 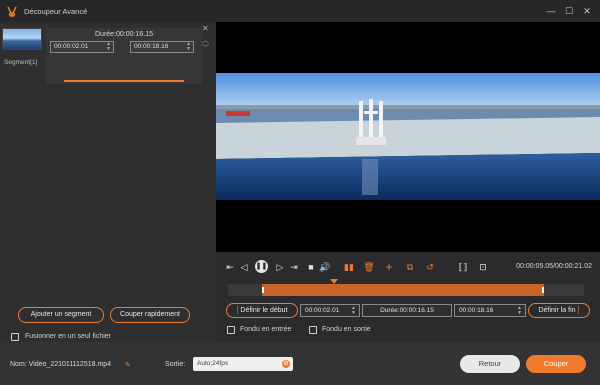 What do you see at coordinates (410, 267) in the screenshot?
I see `copy-icon: ⧉` at bounding box center [410, 267].